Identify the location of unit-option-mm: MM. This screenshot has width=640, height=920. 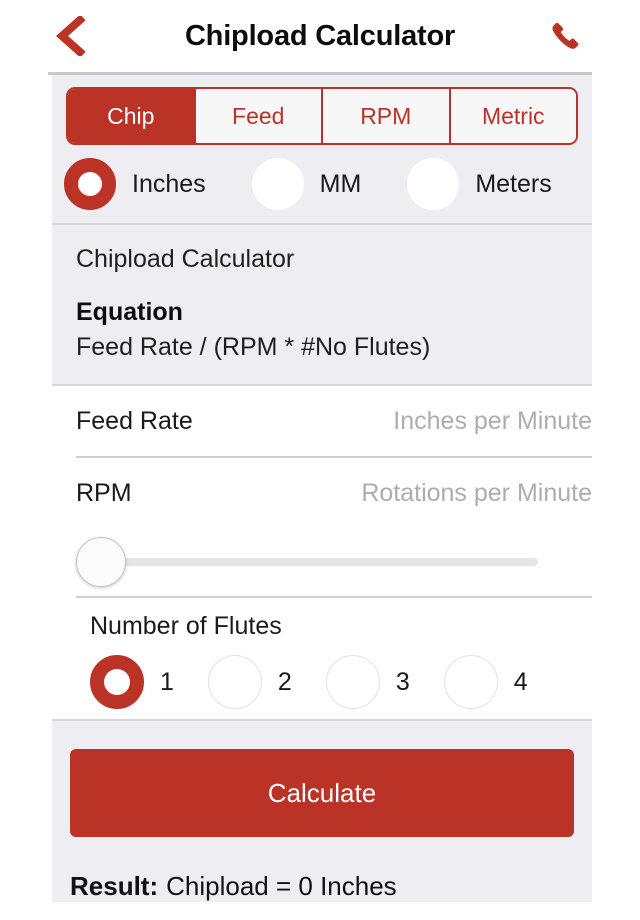
(306, 184).